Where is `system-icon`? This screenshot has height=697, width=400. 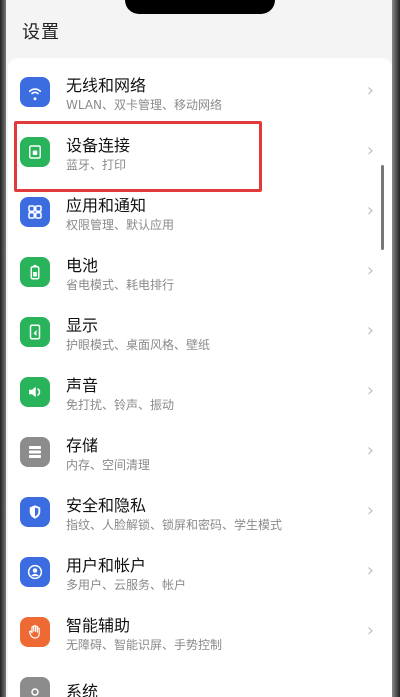
system-icon is located at coordinates (35, 687).